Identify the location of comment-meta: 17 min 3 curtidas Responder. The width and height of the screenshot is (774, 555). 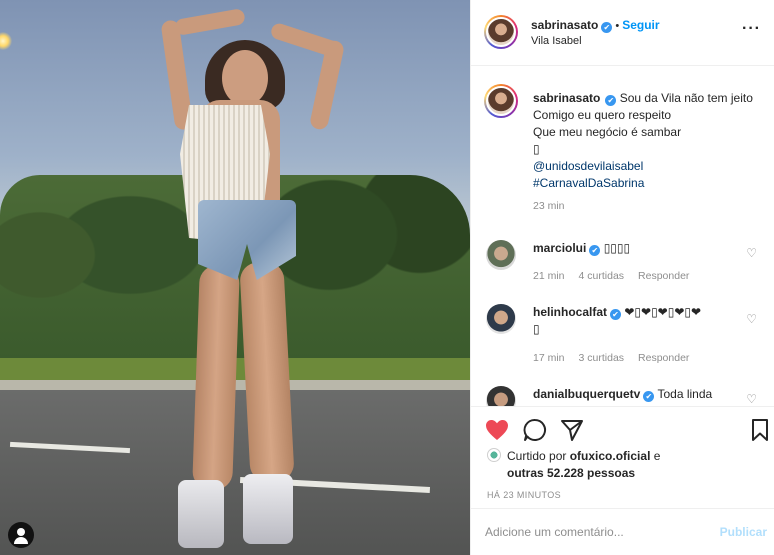
(618, 358).